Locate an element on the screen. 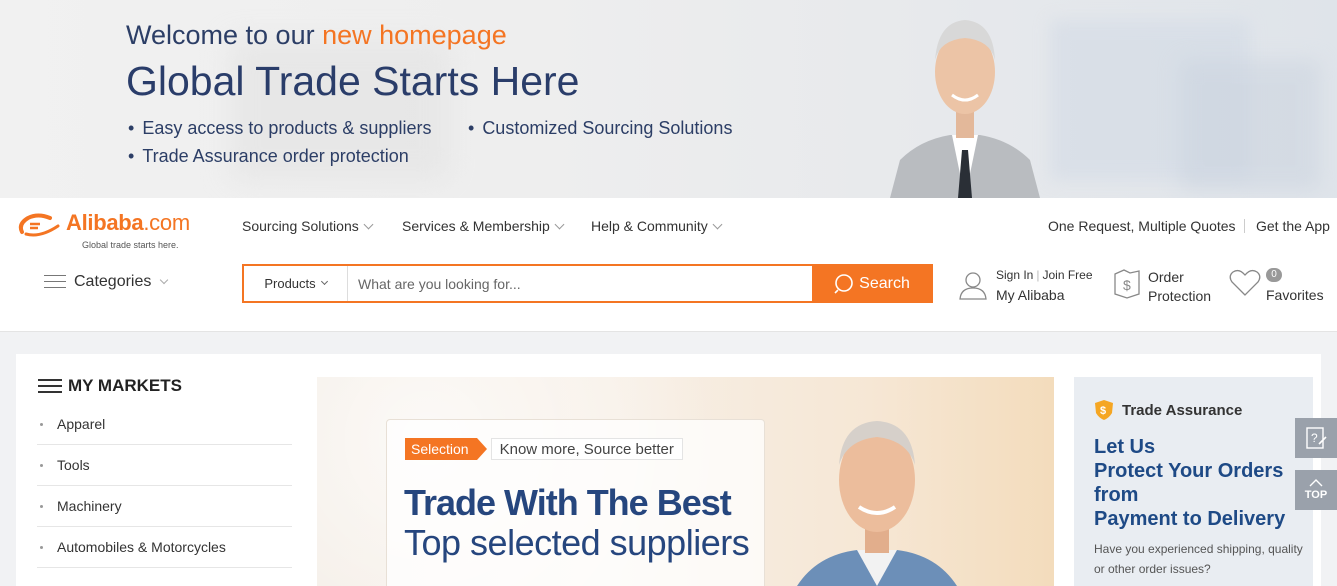 This screenshot has width=1337, height=586. trade-assurance-label: Trade Assurance is located at coordinates (1182, 410).